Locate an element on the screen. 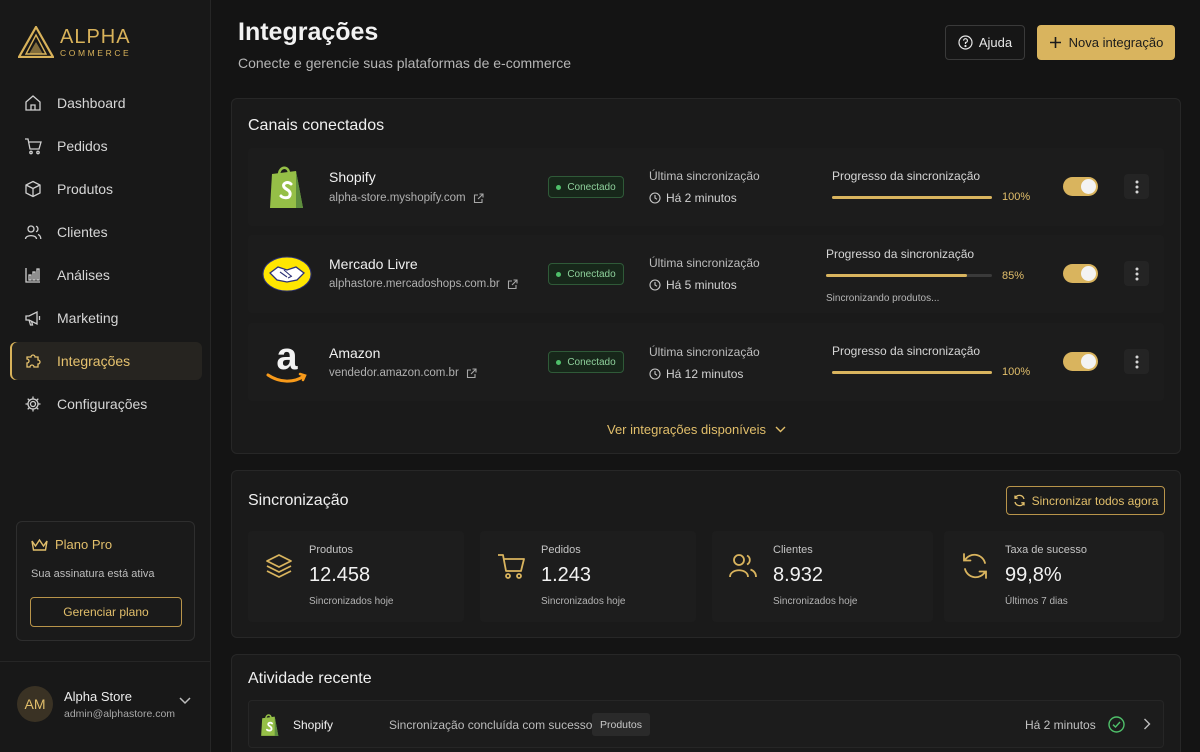 Image resolution: width=1200 pixels, height=752 pixels. channel-url: vendedor.amazon.com.br is located at coordinates (403, 373).